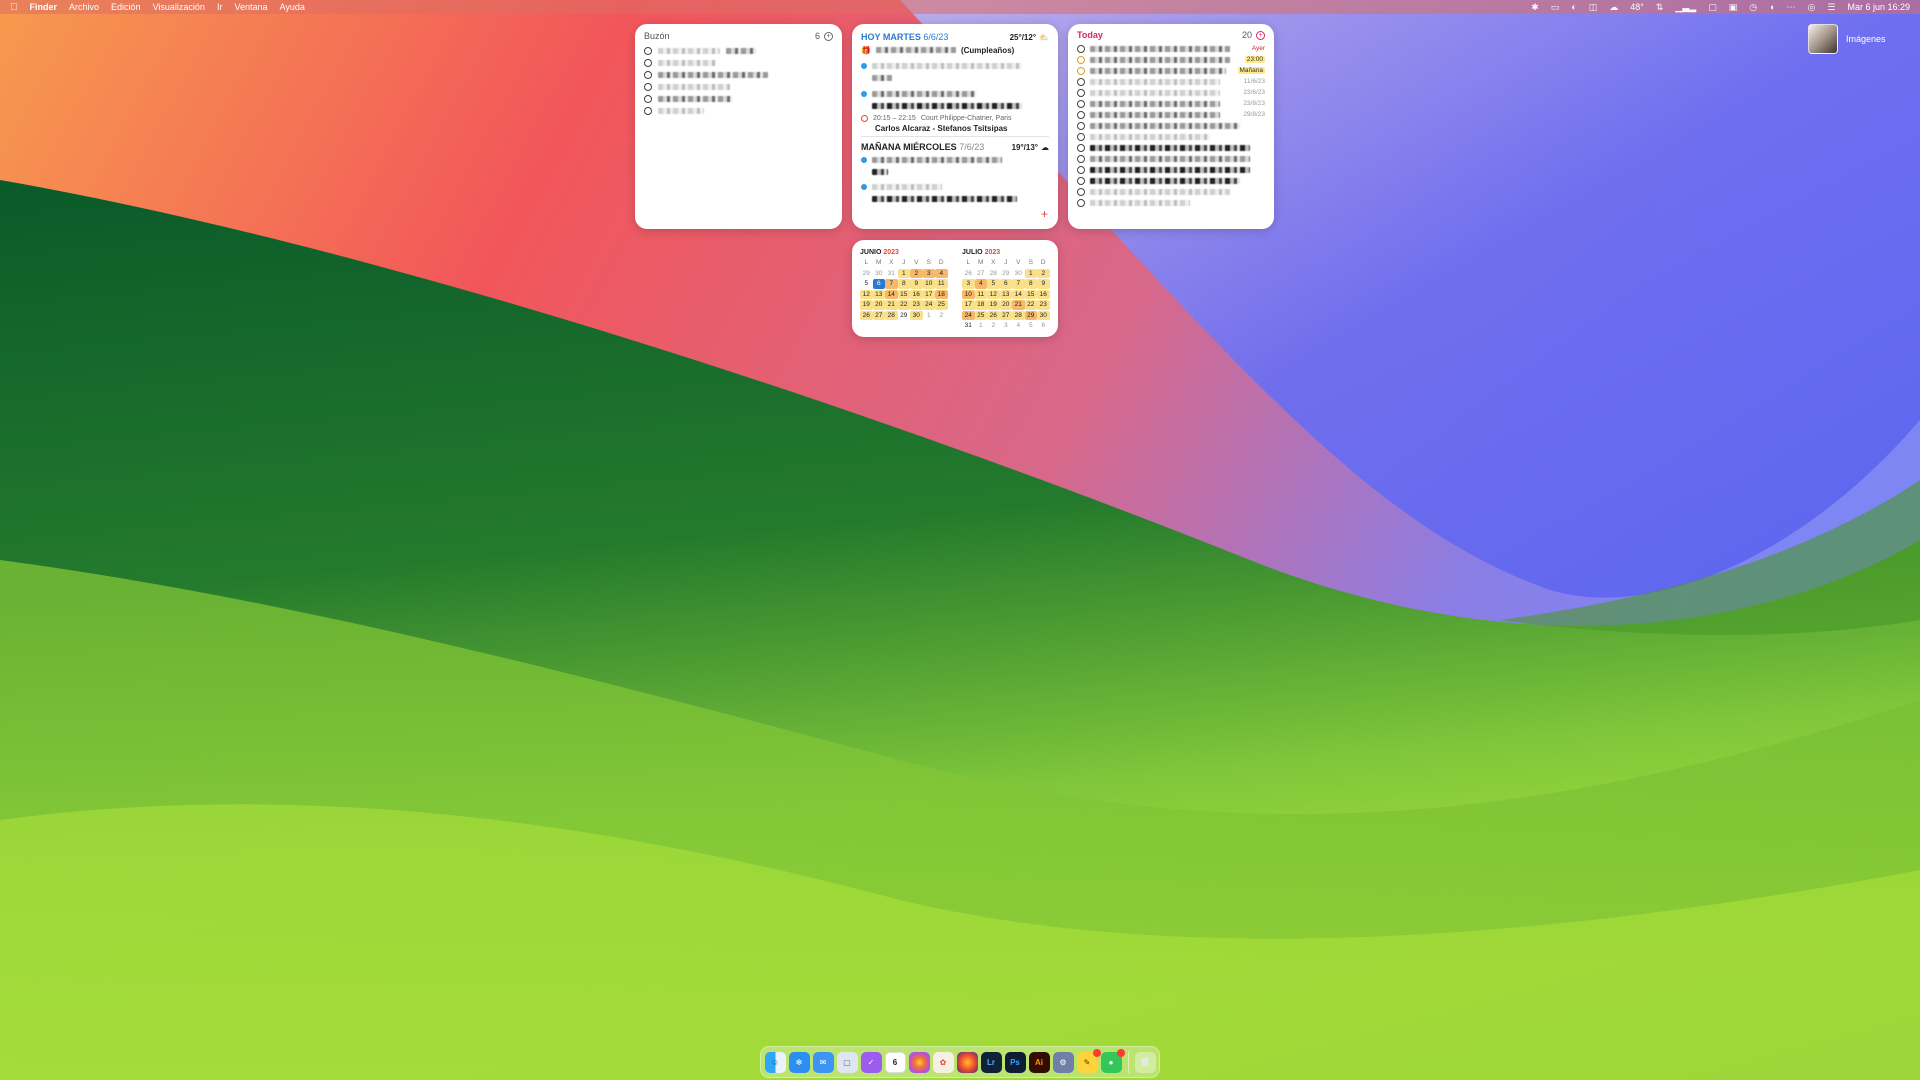  I want to click on lightroom-icon: Lr, so click(991, 1062).